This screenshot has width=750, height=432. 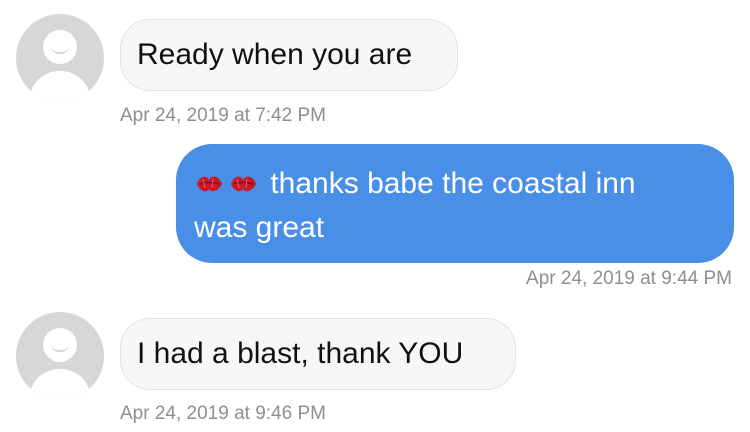 I want to click on message-text: I had a blast, thank YOU, so click(x=300, y=353).